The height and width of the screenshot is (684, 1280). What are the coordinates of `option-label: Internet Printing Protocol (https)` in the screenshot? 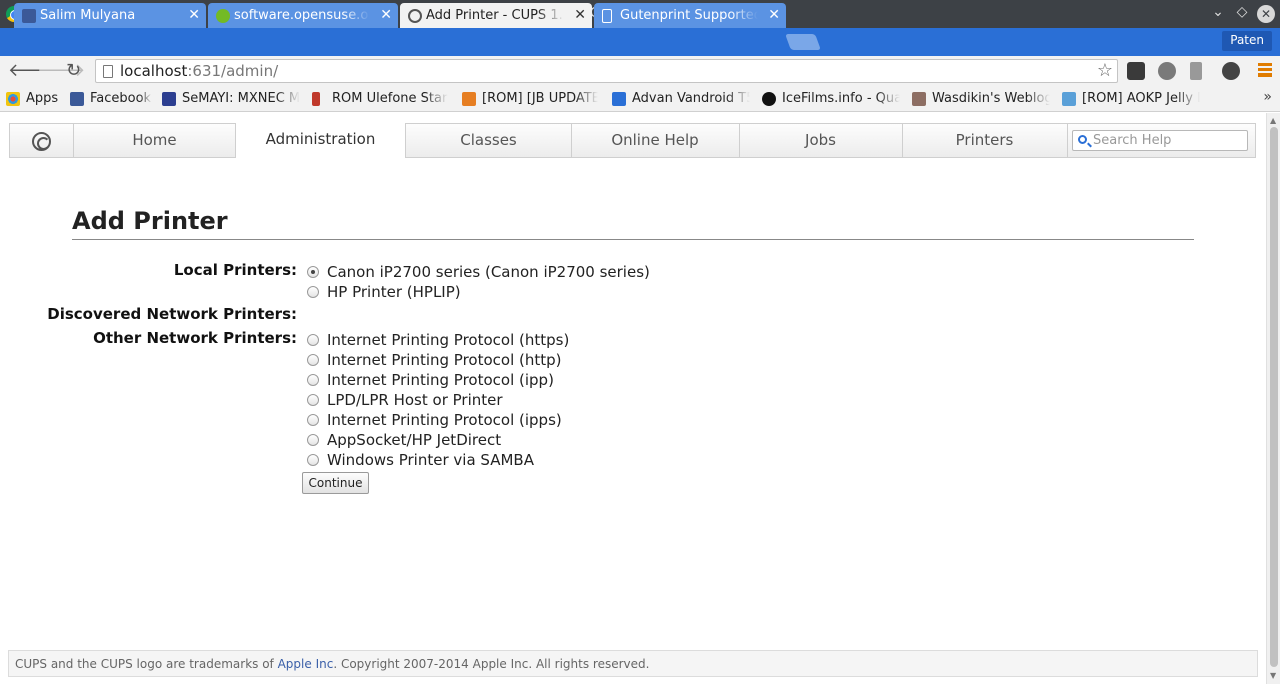 It's located at (448, 340).